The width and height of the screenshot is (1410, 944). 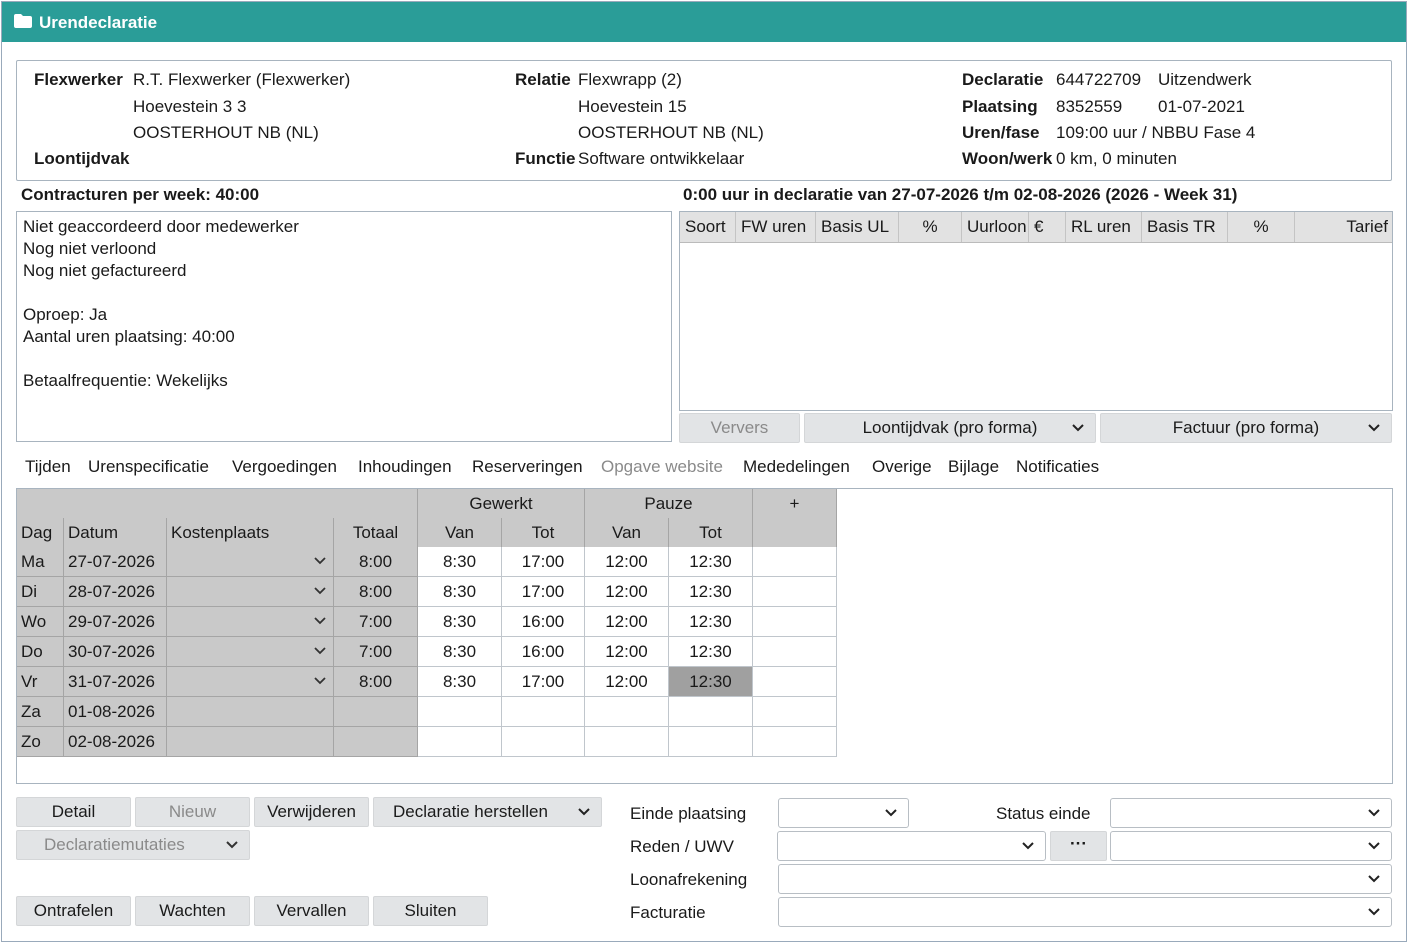 What do you see at coordinates (129, 336) in the screenshot?
I see `status-line: Aantal uren plaatsing: 40:00` at bounding box center [129, 336].